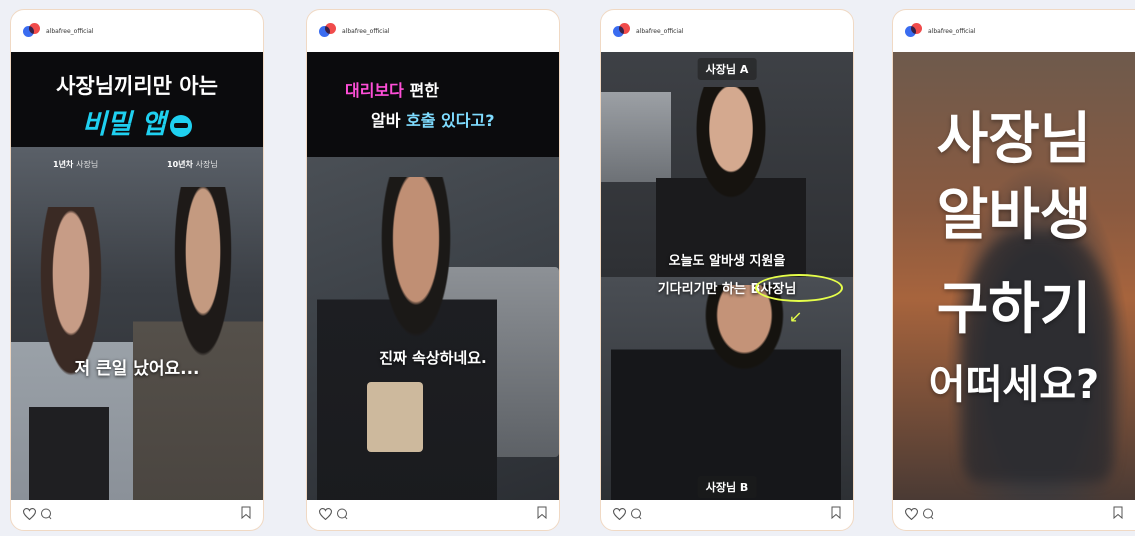 The width and height of the screenshot is (1135, 536). I want to click on headline-line-3: 구하기, so click(1014, 309).